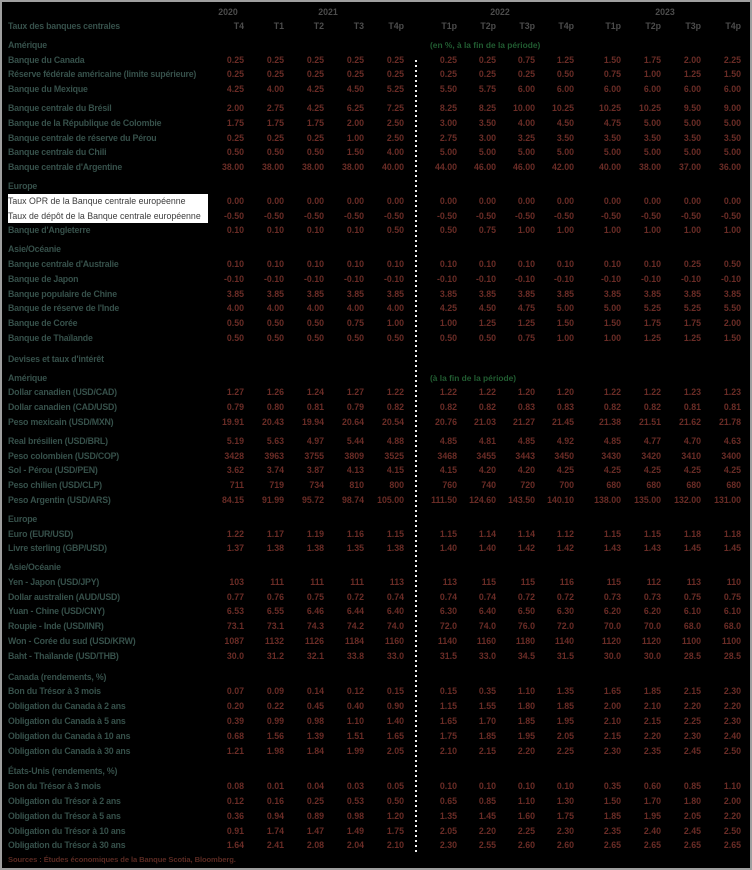 This screenshot has width=752, height=870. I want to click on value-cell: 3.00, so click(448, 122).